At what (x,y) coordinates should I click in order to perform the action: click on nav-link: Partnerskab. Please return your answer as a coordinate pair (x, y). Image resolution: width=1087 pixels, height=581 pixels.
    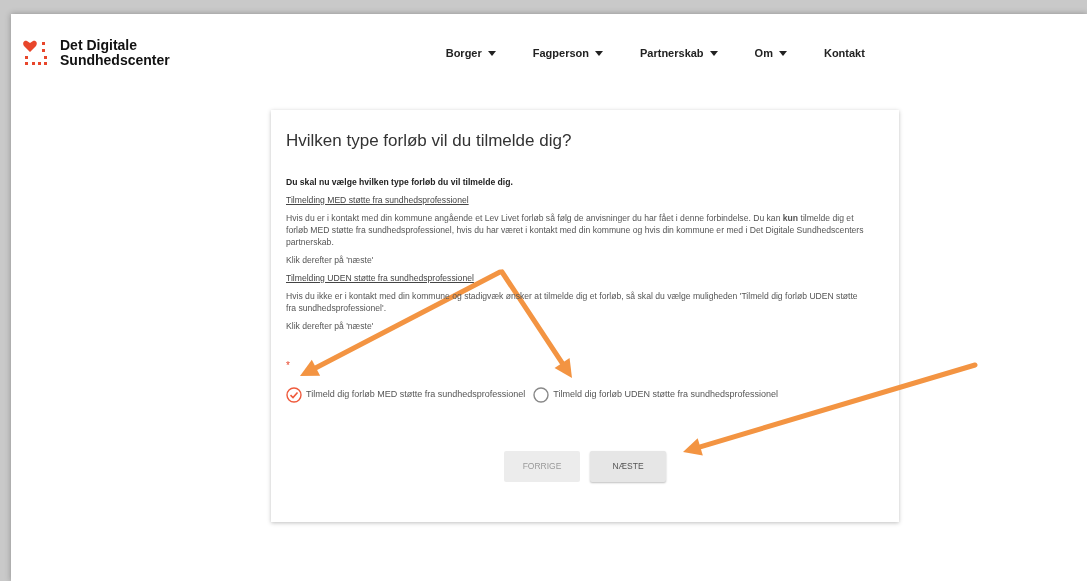
    Looking at the image, I should click on (679, 53).